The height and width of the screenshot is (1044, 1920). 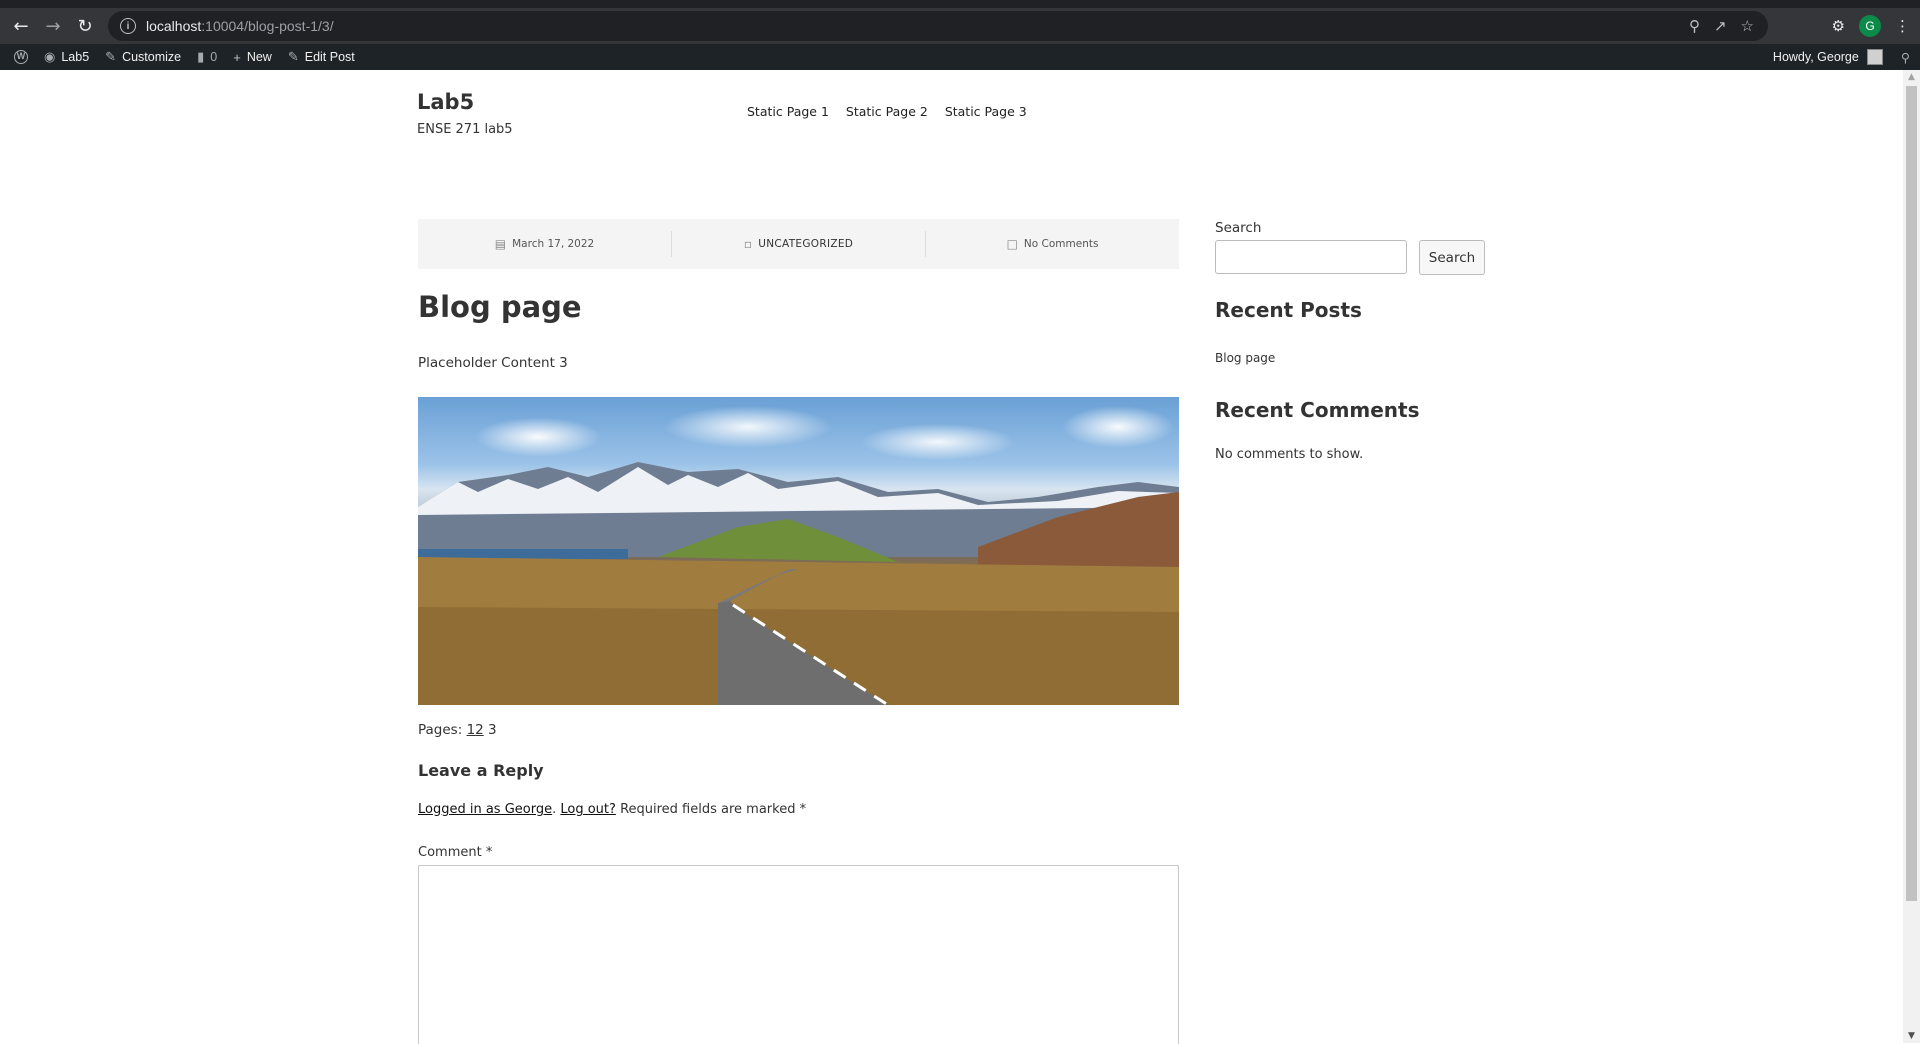 I want to click on post-content: Placeholder Content 3, so click(x=493, y=363).